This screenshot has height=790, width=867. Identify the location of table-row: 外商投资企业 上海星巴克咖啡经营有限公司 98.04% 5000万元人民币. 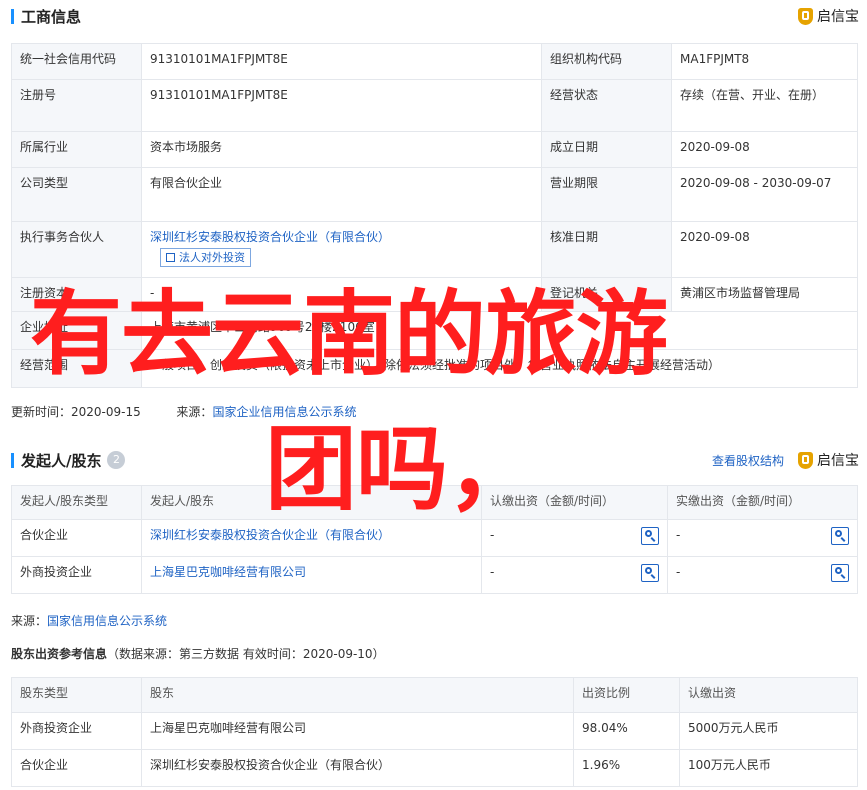
(434, 731).